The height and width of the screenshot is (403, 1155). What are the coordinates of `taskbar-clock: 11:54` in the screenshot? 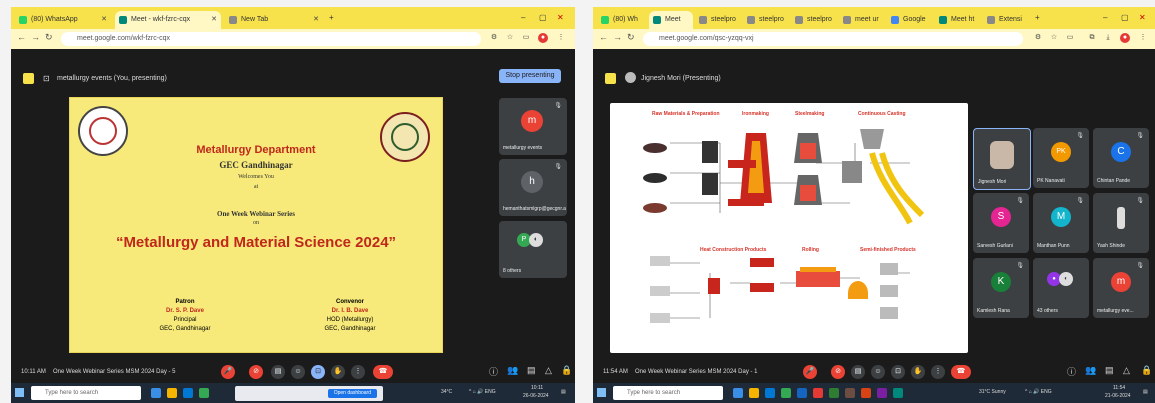 It's located at (1119, 388).